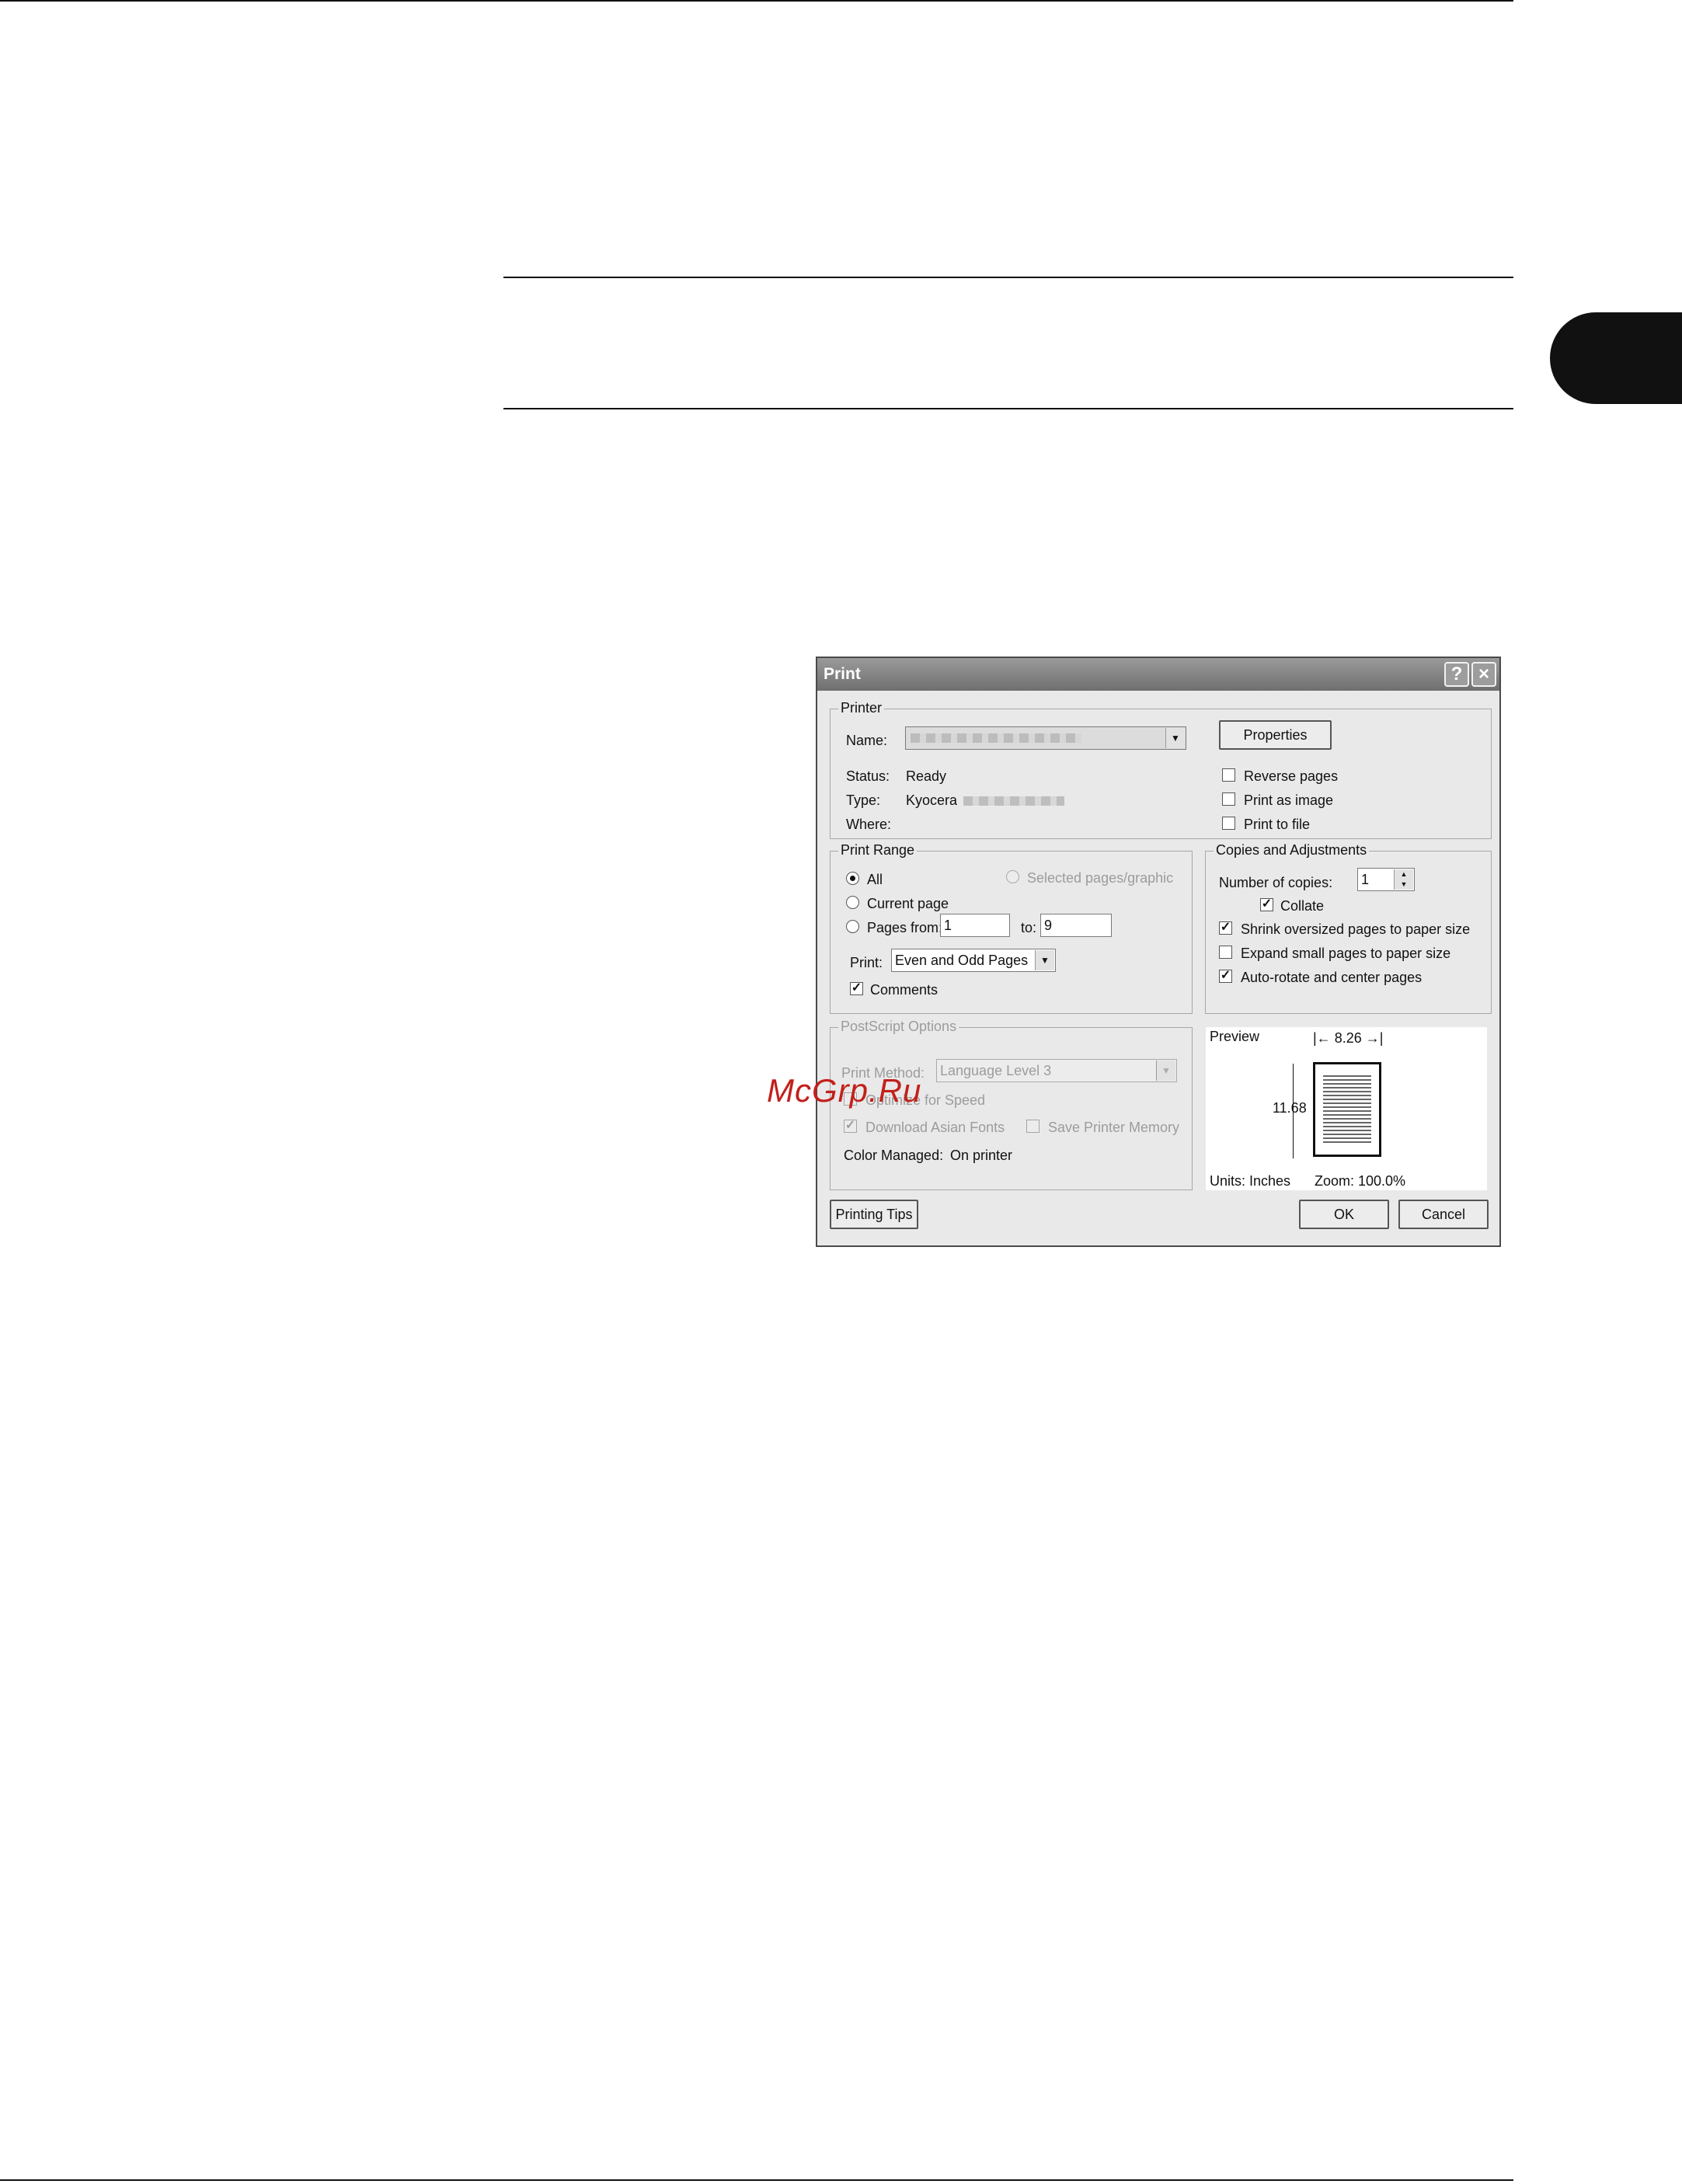 The height and width of the screenshot is (2184, 1682). Describe the element at coordinates (908, 904) in the screenshot. I see `current-page-label: Current page` at that location.